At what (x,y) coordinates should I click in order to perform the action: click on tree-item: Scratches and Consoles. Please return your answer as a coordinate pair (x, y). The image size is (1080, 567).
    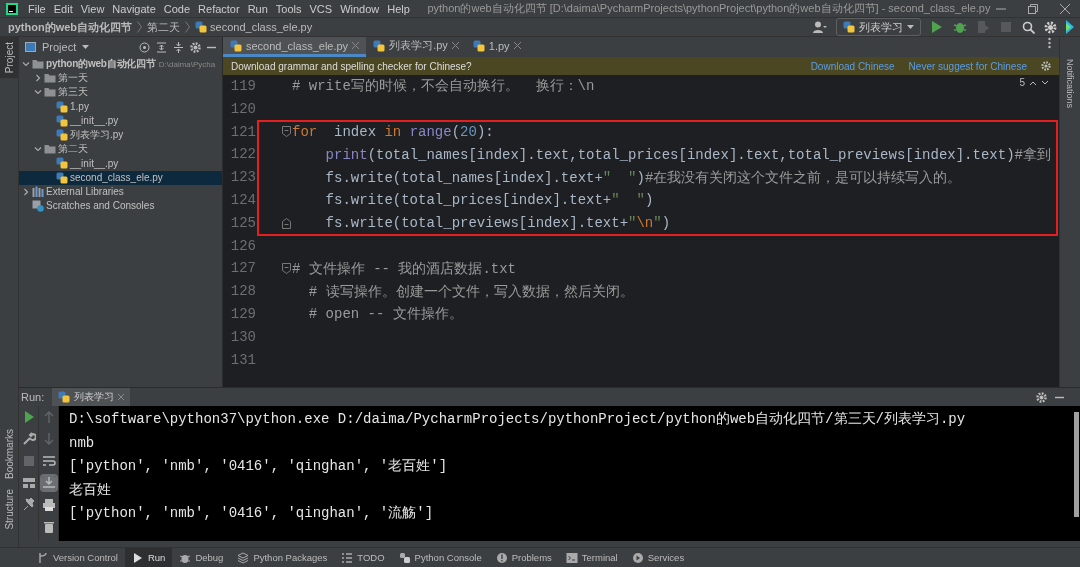
    Looking at the image, I should click on (120, 206).